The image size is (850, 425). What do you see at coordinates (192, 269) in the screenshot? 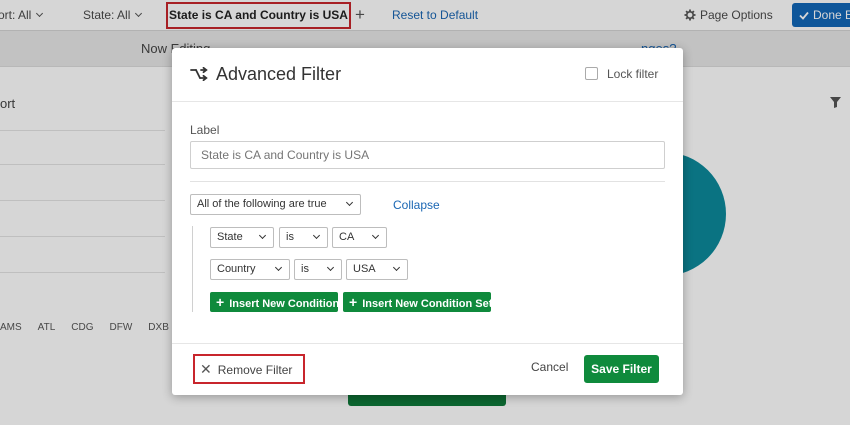
I see `condition-tree-line` at bounding box center [192, 269].